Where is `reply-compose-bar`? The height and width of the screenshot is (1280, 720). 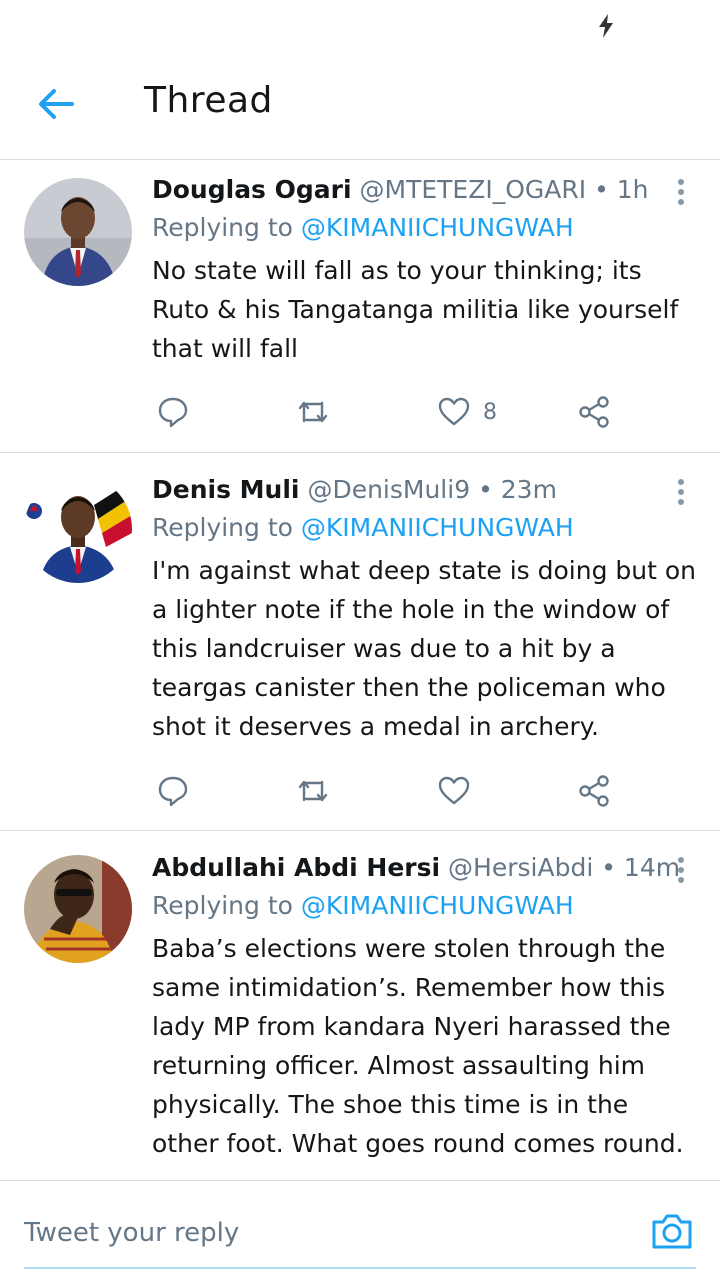
reply-compose-bar is located at coordinates (360, 1230).